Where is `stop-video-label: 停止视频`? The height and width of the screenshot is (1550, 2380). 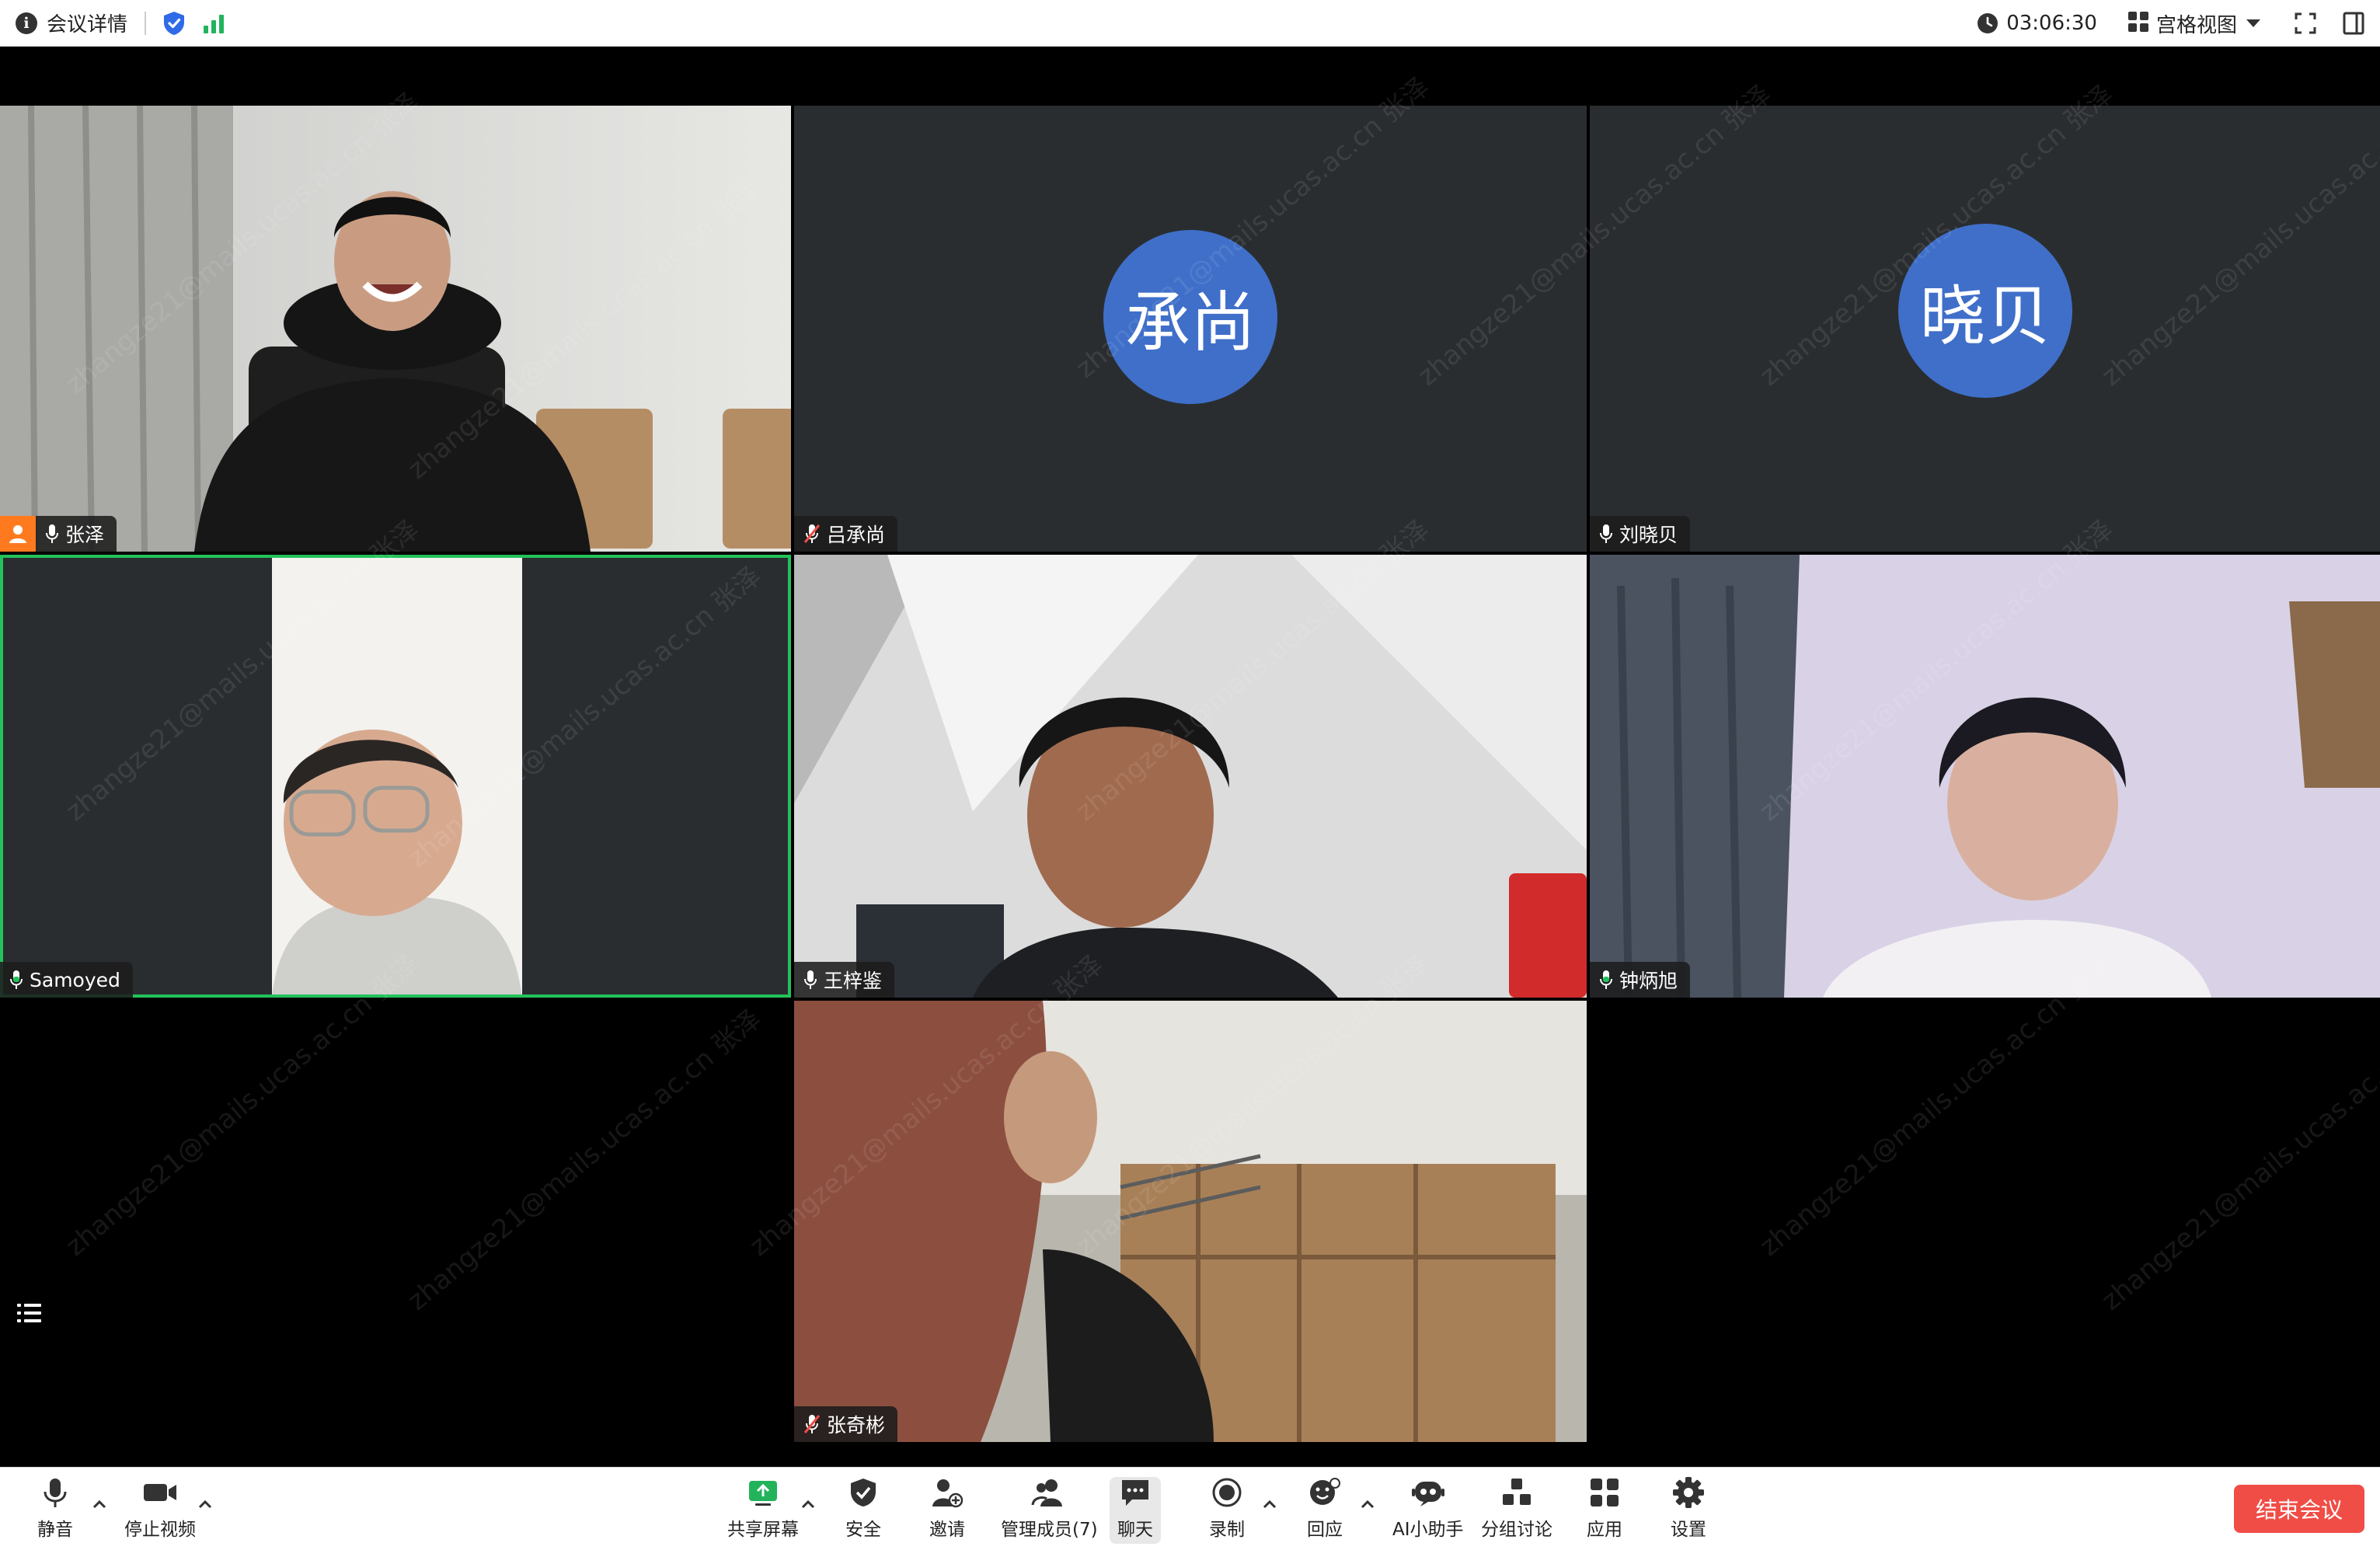 stop-video-label: 停止视频 is located at coordinates (160, 1530).